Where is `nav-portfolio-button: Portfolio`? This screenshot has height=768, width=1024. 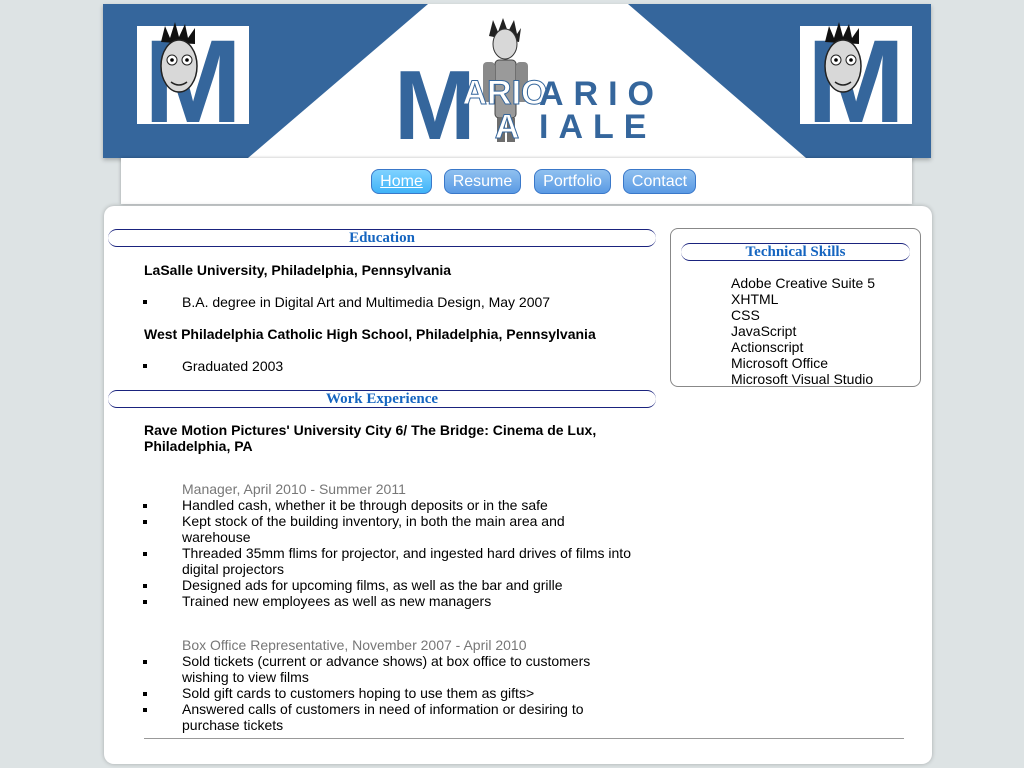 nav-portfolio-button: Portfolio is located at coordinates (572, 181).